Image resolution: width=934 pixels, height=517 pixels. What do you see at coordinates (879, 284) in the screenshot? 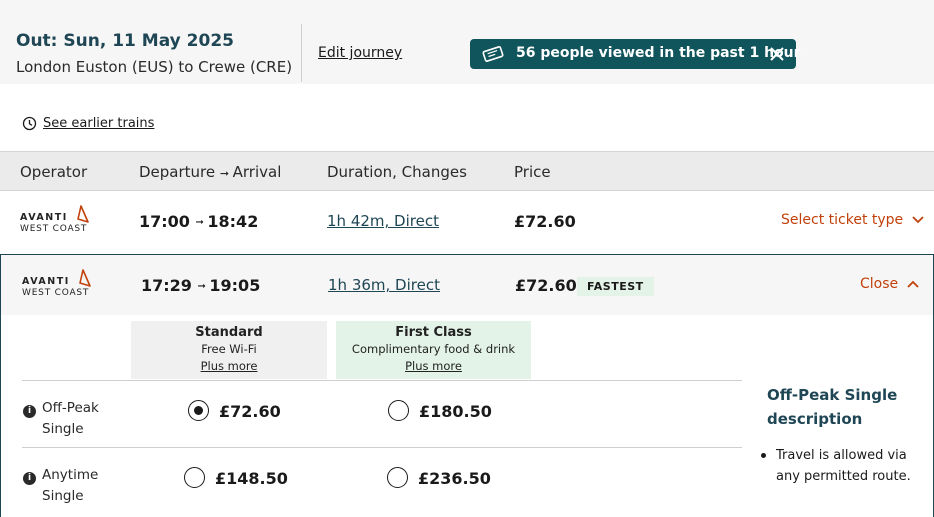
I see `close-label: Close` at bounding box center [879, 284].